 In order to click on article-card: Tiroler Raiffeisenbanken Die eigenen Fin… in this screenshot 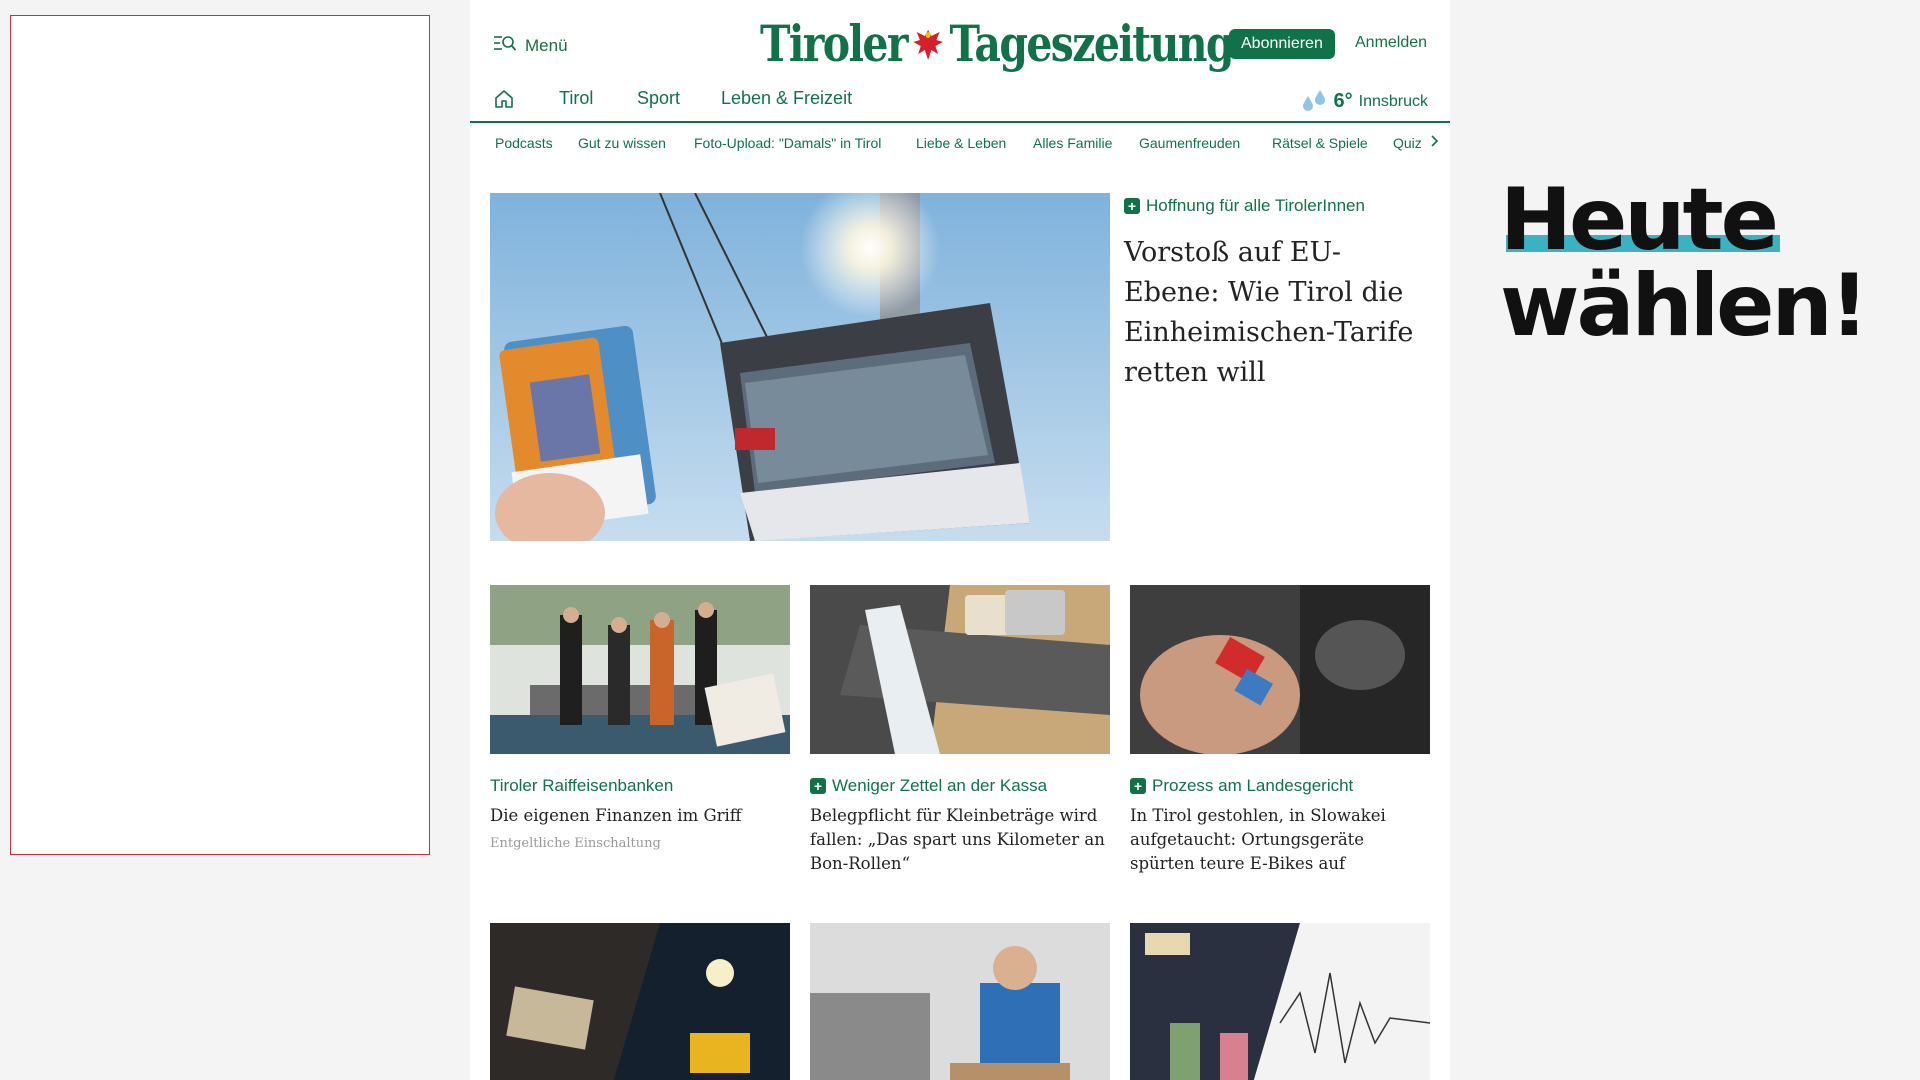, I will do `click(640, 718)`.